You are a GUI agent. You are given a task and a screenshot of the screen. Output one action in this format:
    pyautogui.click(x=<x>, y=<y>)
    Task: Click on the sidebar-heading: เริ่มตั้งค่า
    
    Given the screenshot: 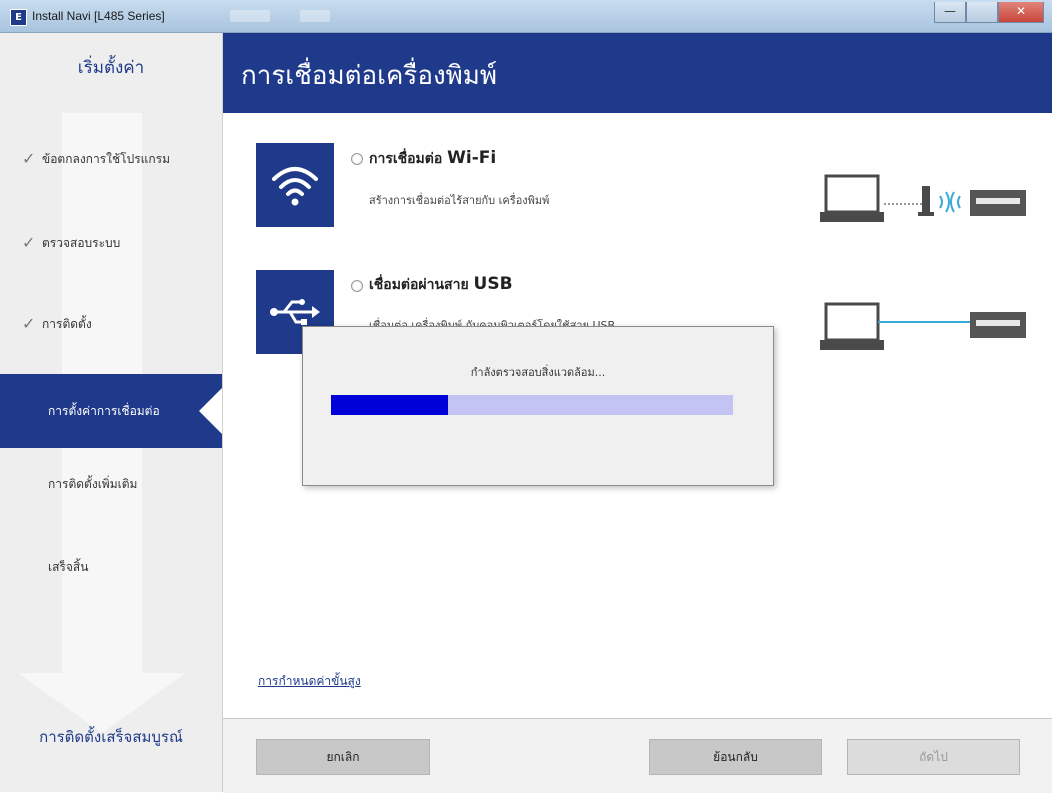 What is the action you would take?
    pyautogui.click(x=111, y=68)
    